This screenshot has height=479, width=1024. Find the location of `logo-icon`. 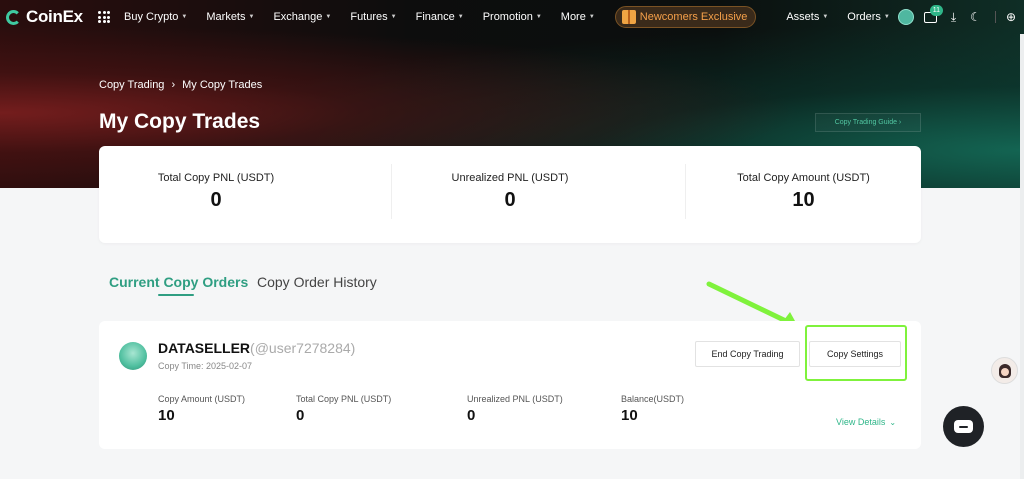

logo-icon is located at coordinates (13, 17).